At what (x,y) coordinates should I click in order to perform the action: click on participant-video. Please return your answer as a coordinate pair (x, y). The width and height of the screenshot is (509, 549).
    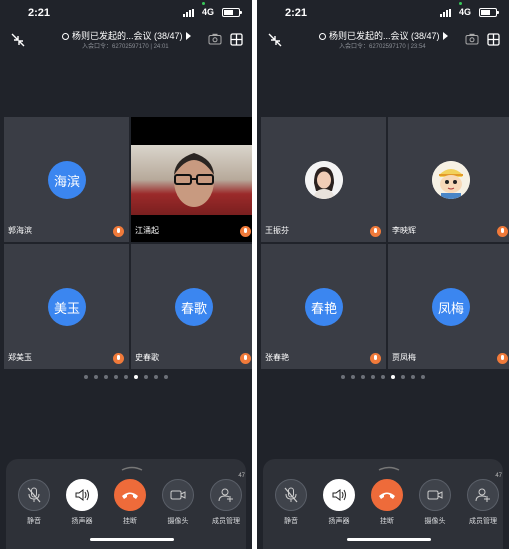
    Looking at the image, I should click on (191, 179).